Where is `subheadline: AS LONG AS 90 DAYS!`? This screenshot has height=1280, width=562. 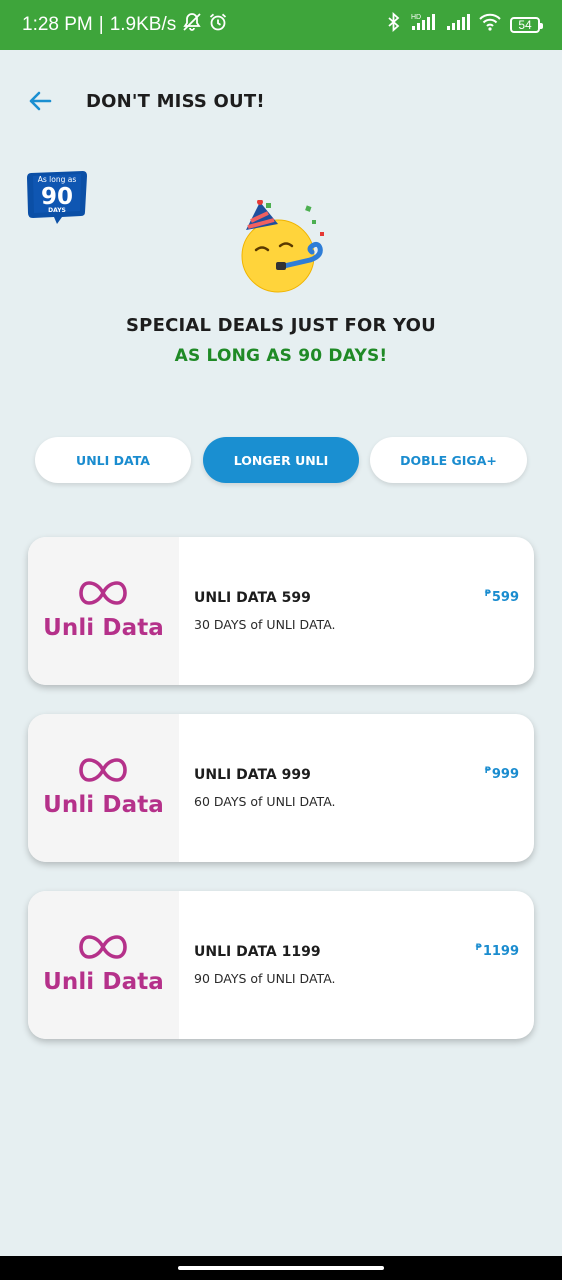
subheadline: AS LONG AS 90 DAYS! is located at coordinates (281, 356).